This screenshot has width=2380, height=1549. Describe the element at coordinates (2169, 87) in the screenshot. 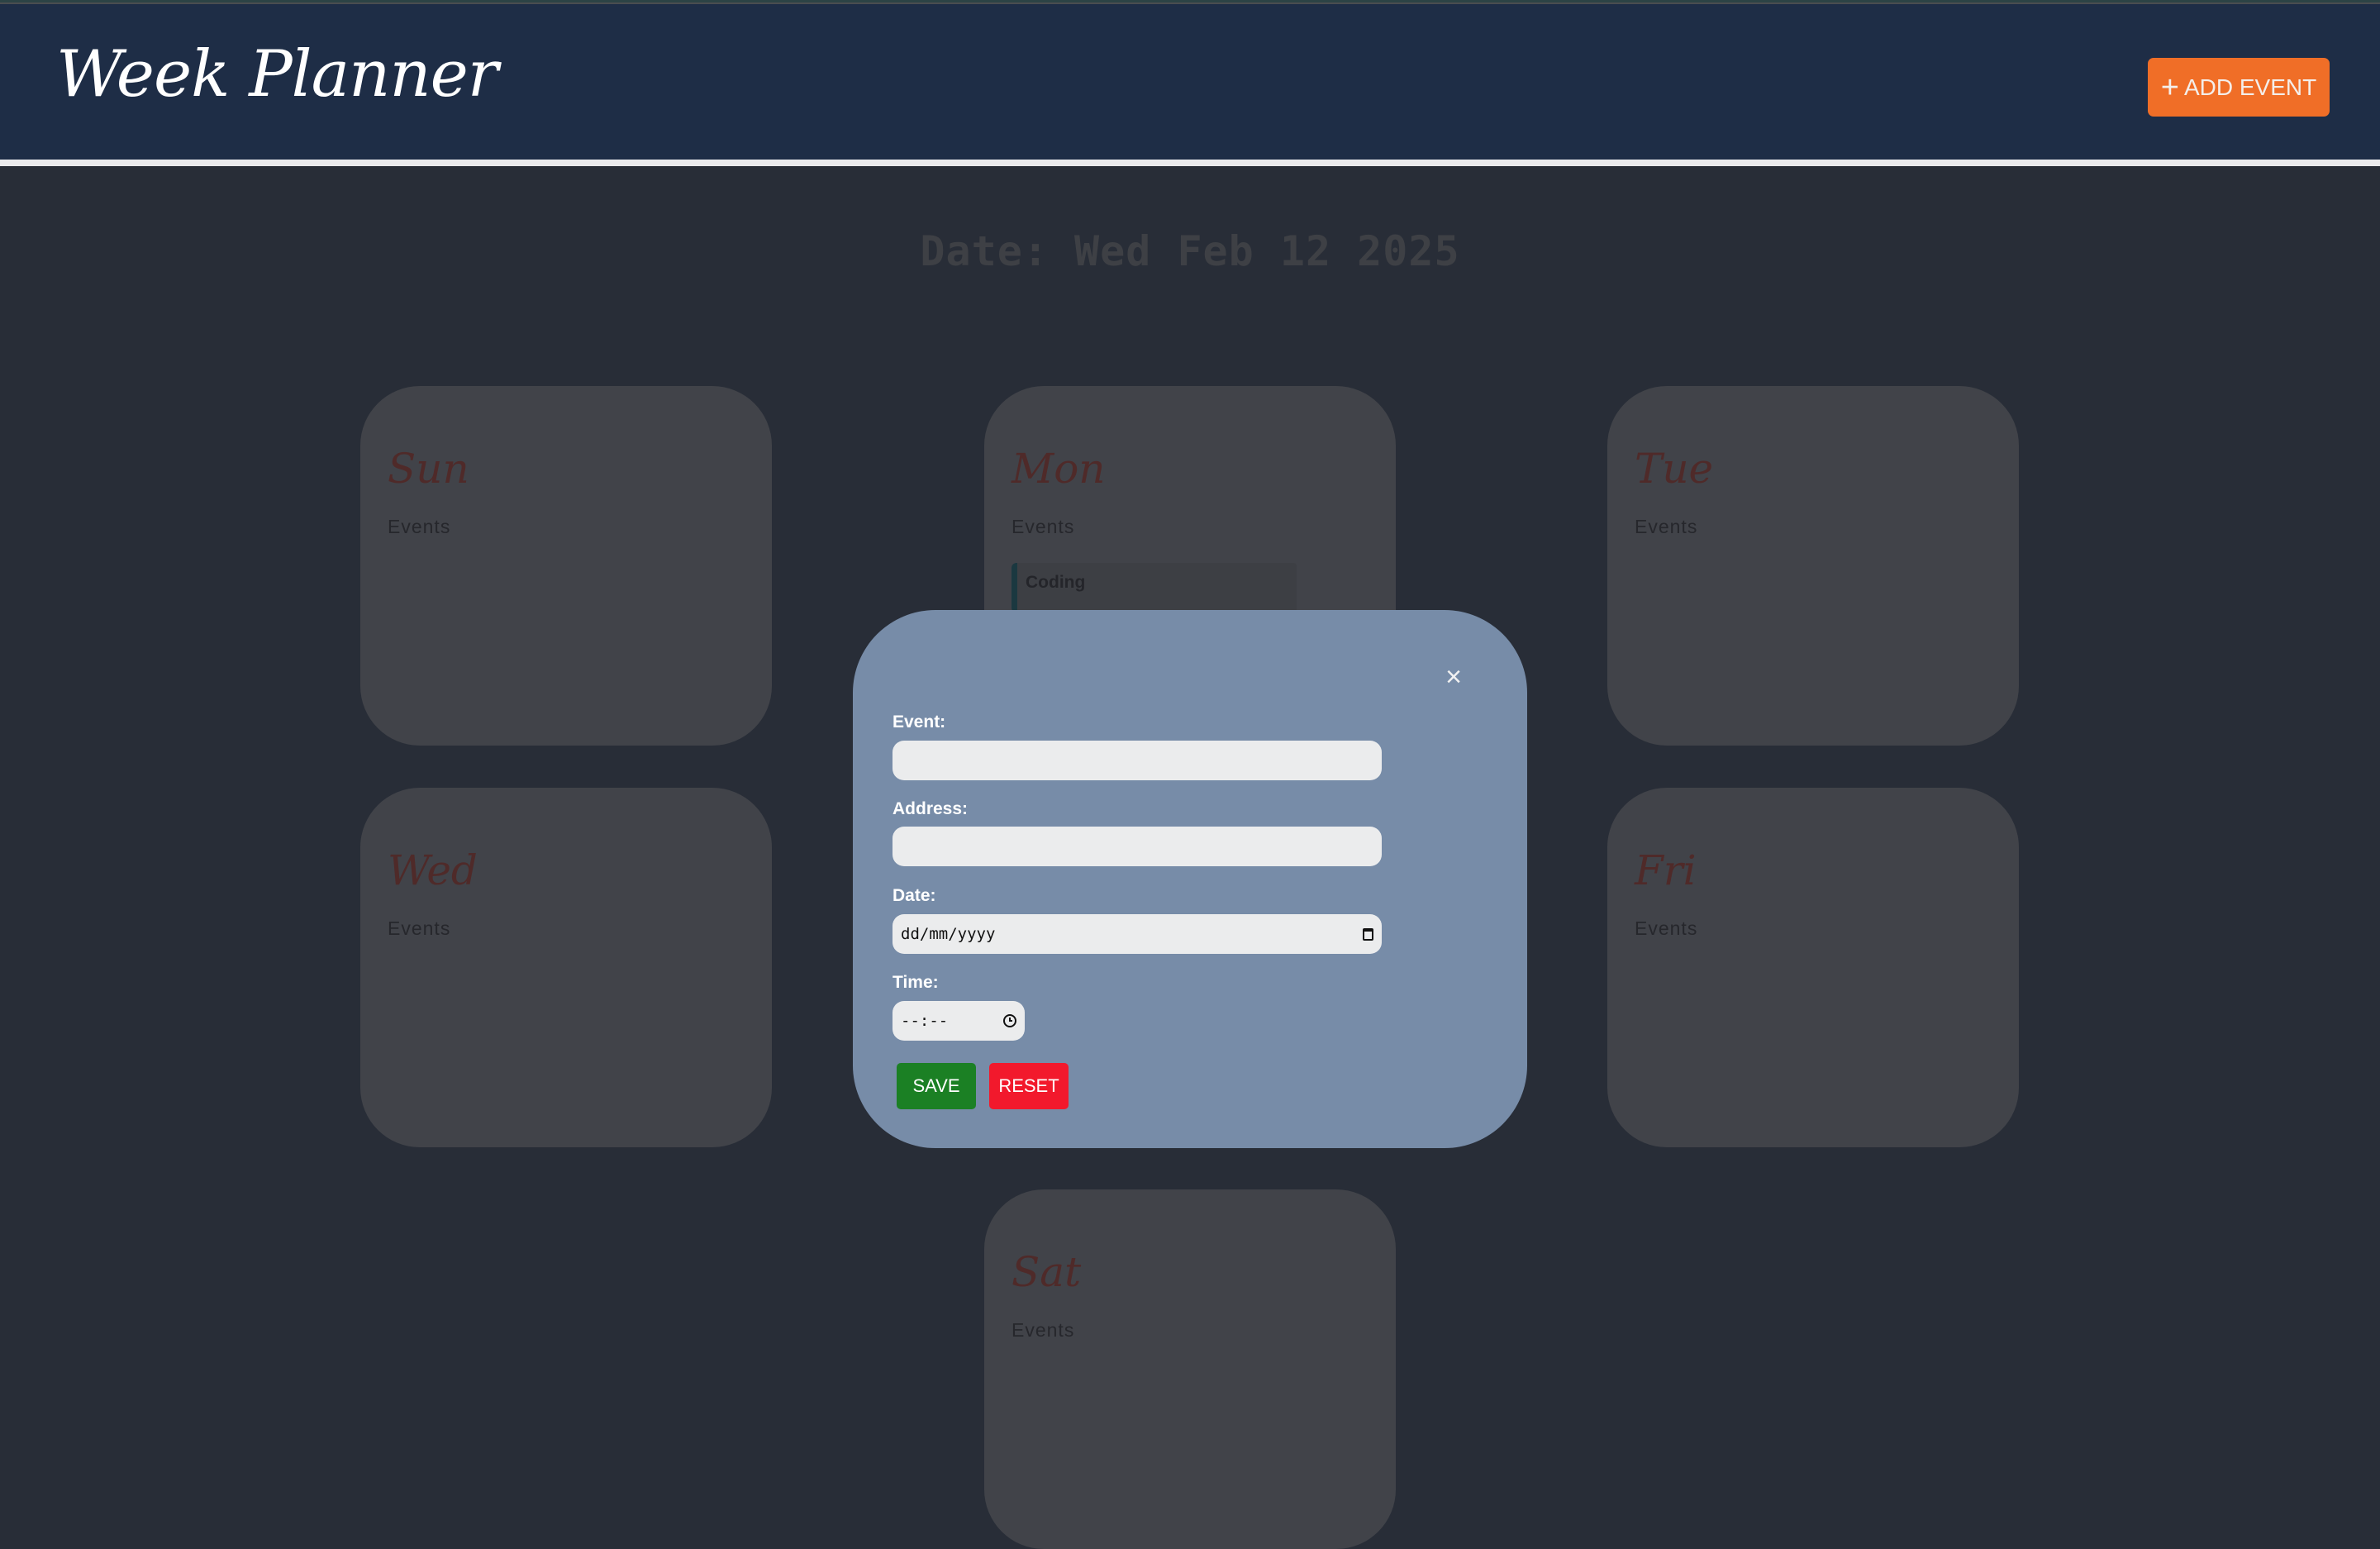

I see `plus-icon: +` at that location.